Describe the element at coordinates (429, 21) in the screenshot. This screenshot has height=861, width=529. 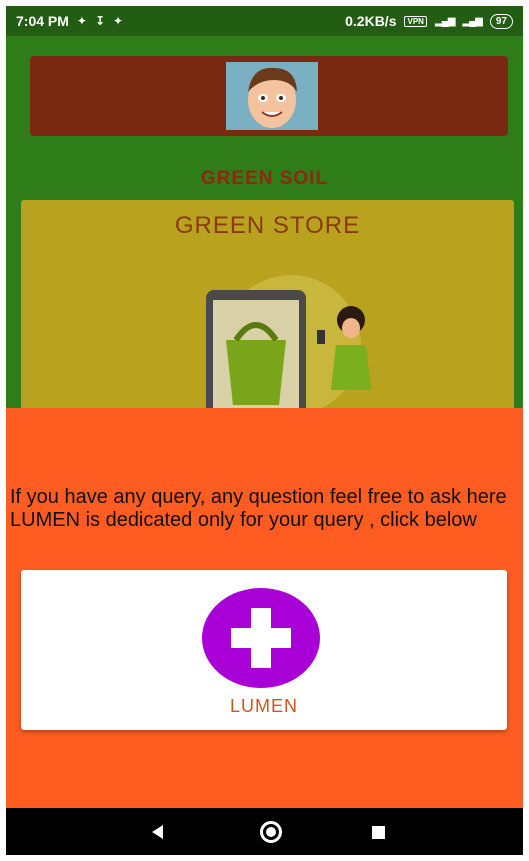
I see `status-right: 0.2KB/s VPN ▂▄▆ ▂▄▆ 97` at that location.